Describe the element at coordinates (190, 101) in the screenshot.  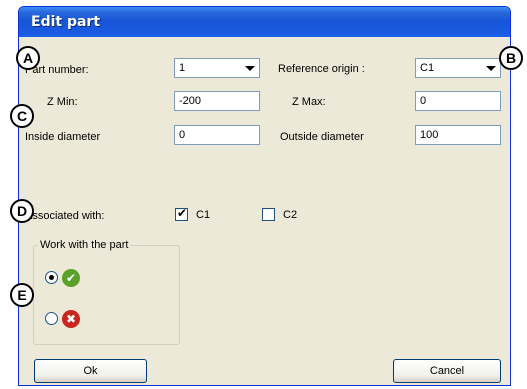
I see `z-min-value: -200` at that location.